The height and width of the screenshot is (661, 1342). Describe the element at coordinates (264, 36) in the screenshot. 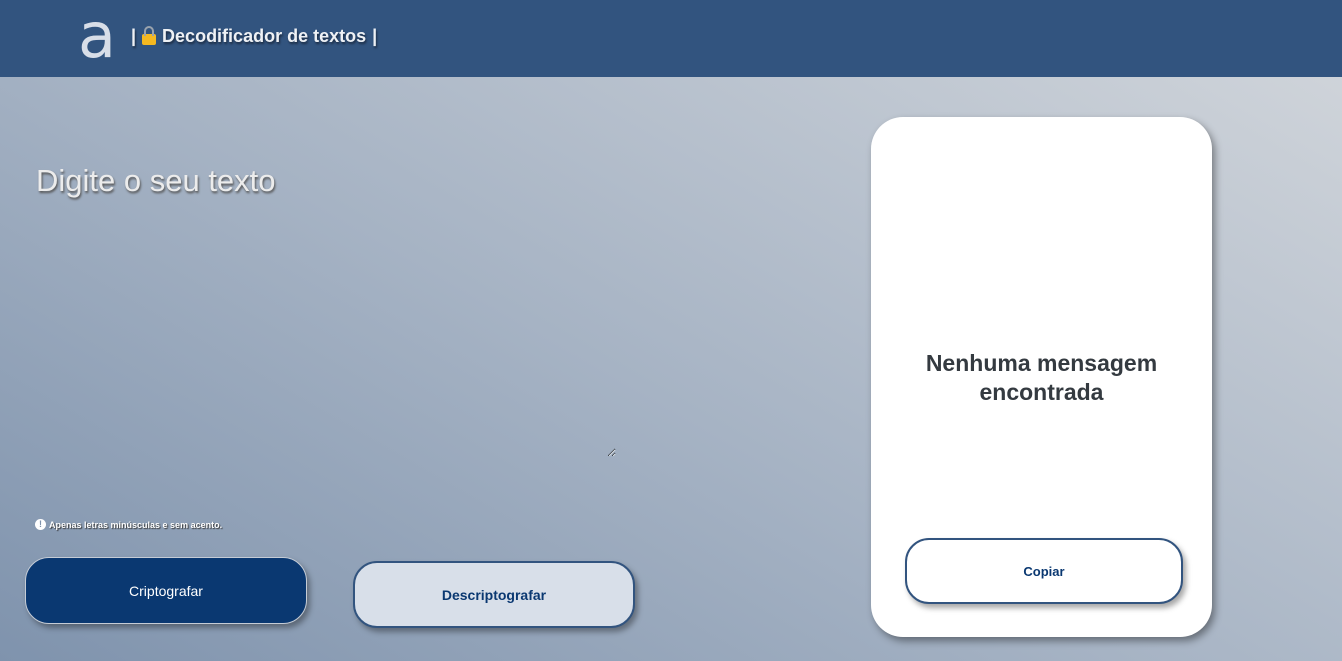

I see `title-text: Decodificador de textos` at that location.